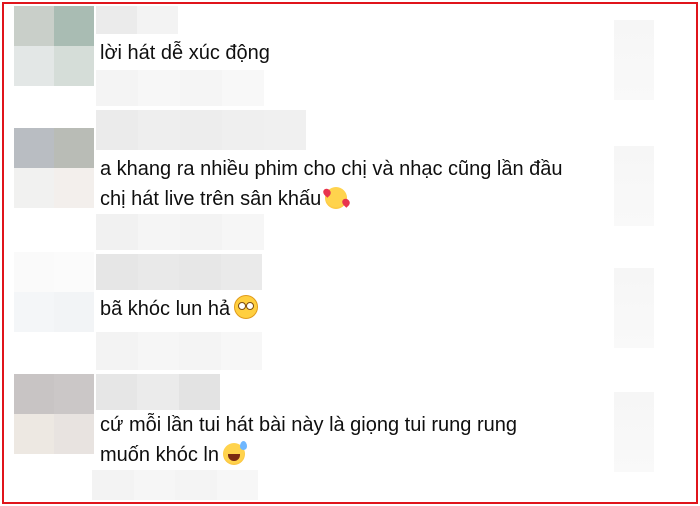 The width and height of the screenshot is (700, 506). Describe the element at coordinates (179, 309) in the screenshot. I see `comment-text: bã khóc lun hả` at that location.